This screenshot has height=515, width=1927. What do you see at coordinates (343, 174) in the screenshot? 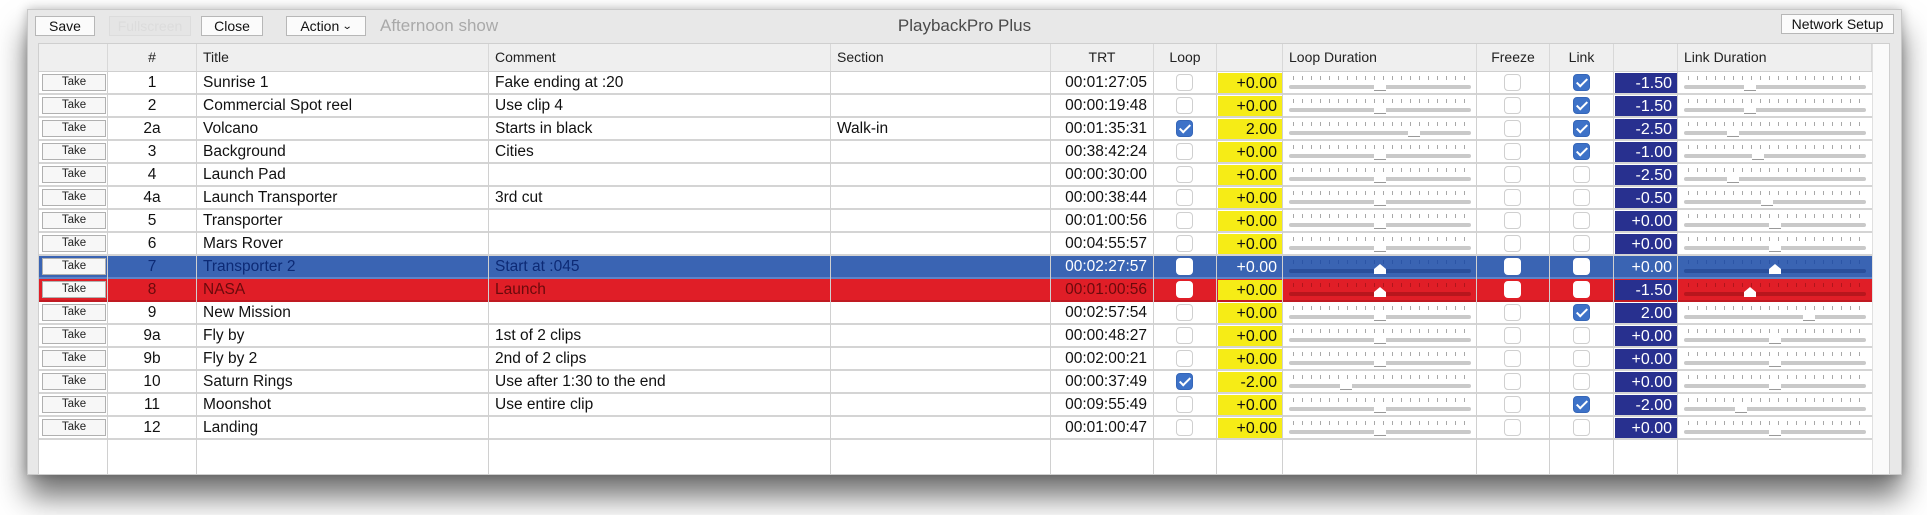
I see `cue-title: Launch Pad` at bounding box center [343, 174].